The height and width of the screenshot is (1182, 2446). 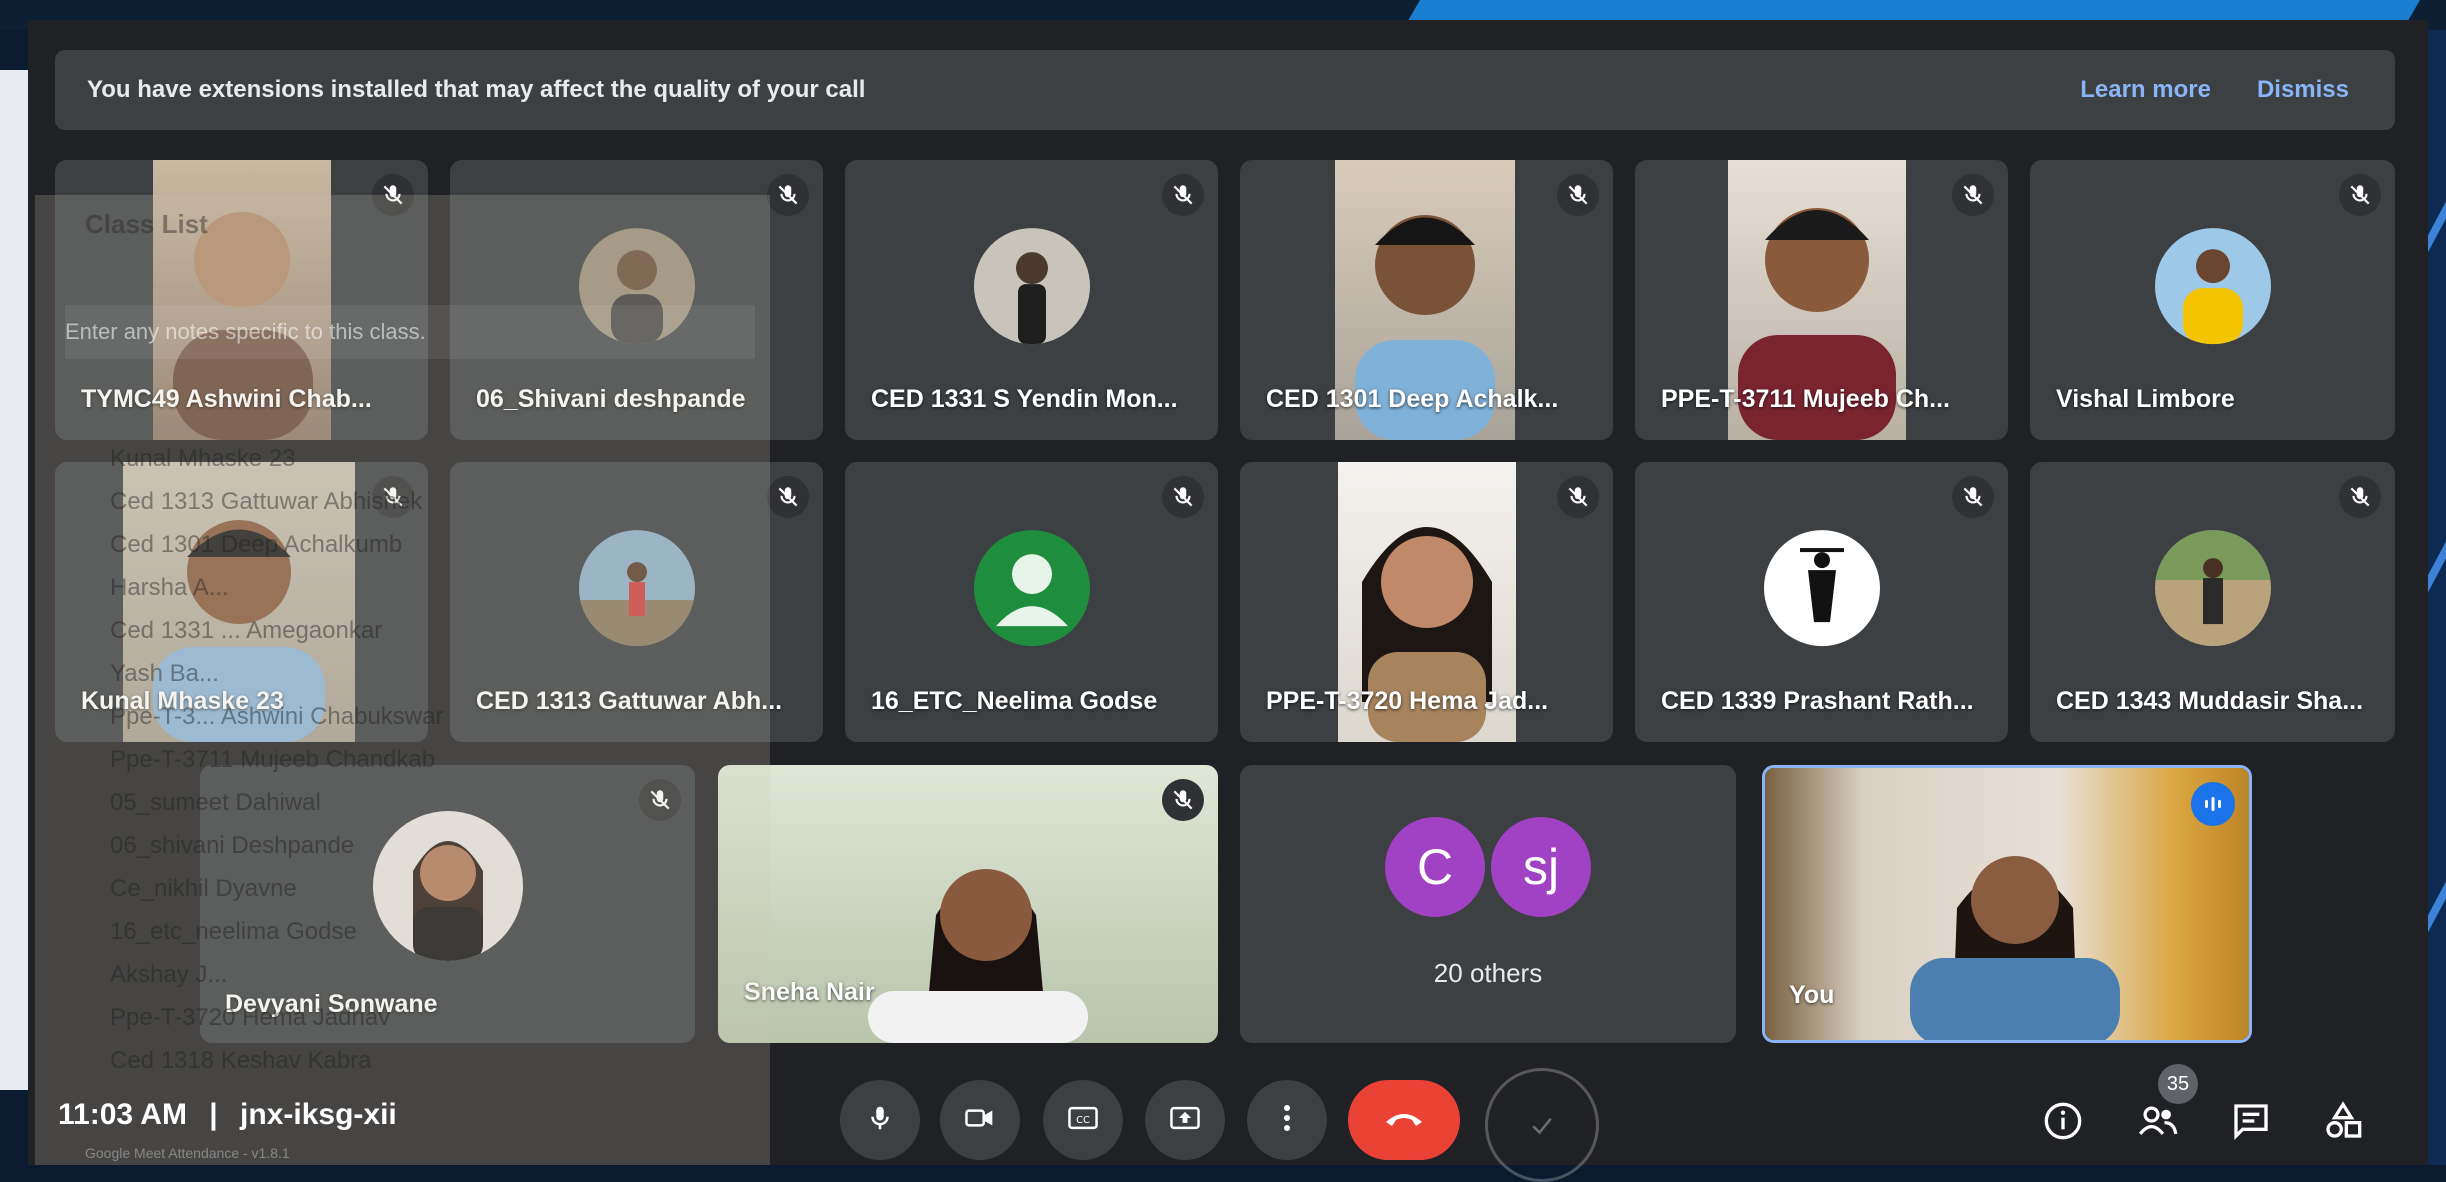 I want to click on svg-text: CC, so click(x=1083, y=1119).